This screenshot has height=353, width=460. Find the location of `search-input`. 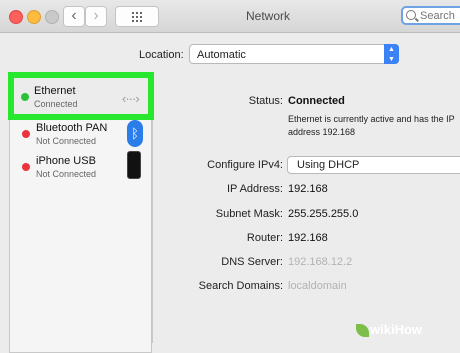

search-input is located at coordinates (440, 16).